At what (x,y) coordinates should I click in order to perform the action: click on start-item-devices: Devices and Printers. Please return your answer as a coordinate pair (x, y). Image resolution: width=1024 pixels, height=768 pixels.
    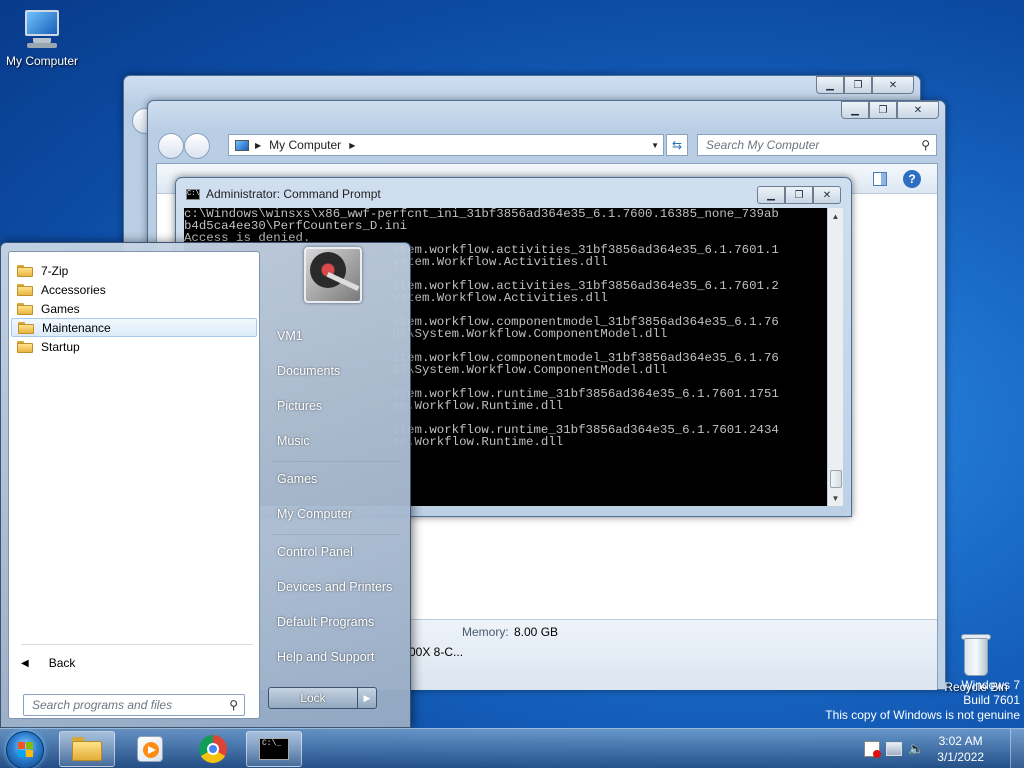
    Looking at the image, I should click on (334, 587).